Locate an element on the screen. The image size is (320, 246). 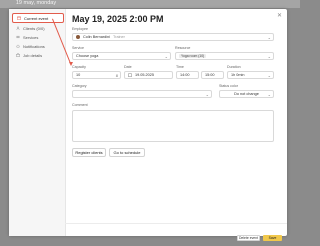
sidebar-item-label: Current event is located at coordinates (36, 18).